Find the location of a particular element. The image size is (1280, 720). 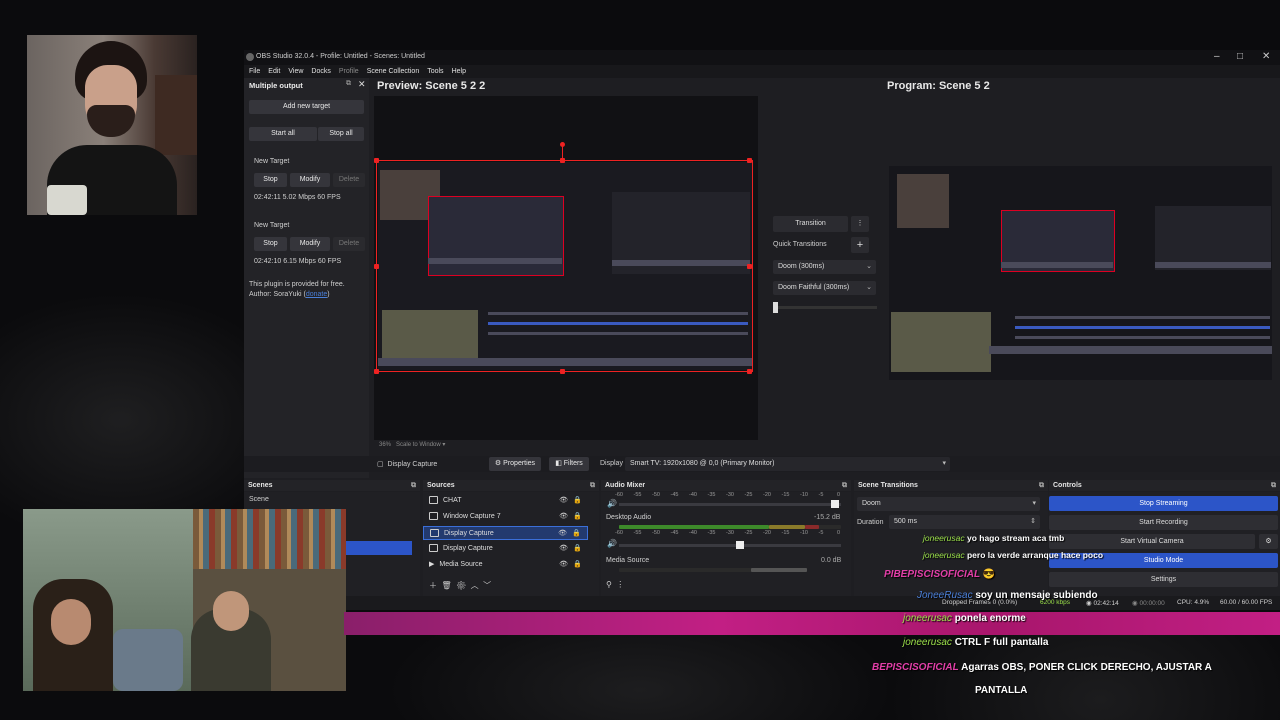

volume-icon-2: 🔊 is located at coordinates (612, 543).